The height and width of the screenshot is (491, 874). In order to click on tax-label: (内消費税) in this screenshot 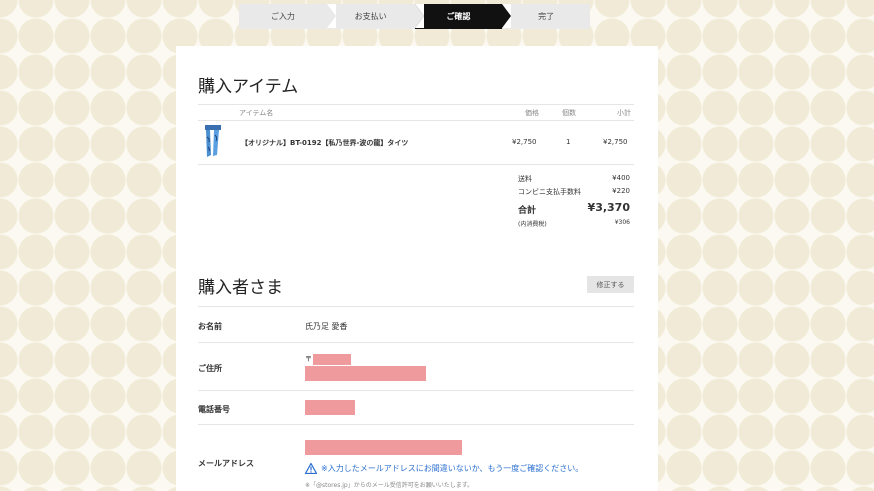, I will do `click(532, 224)`.